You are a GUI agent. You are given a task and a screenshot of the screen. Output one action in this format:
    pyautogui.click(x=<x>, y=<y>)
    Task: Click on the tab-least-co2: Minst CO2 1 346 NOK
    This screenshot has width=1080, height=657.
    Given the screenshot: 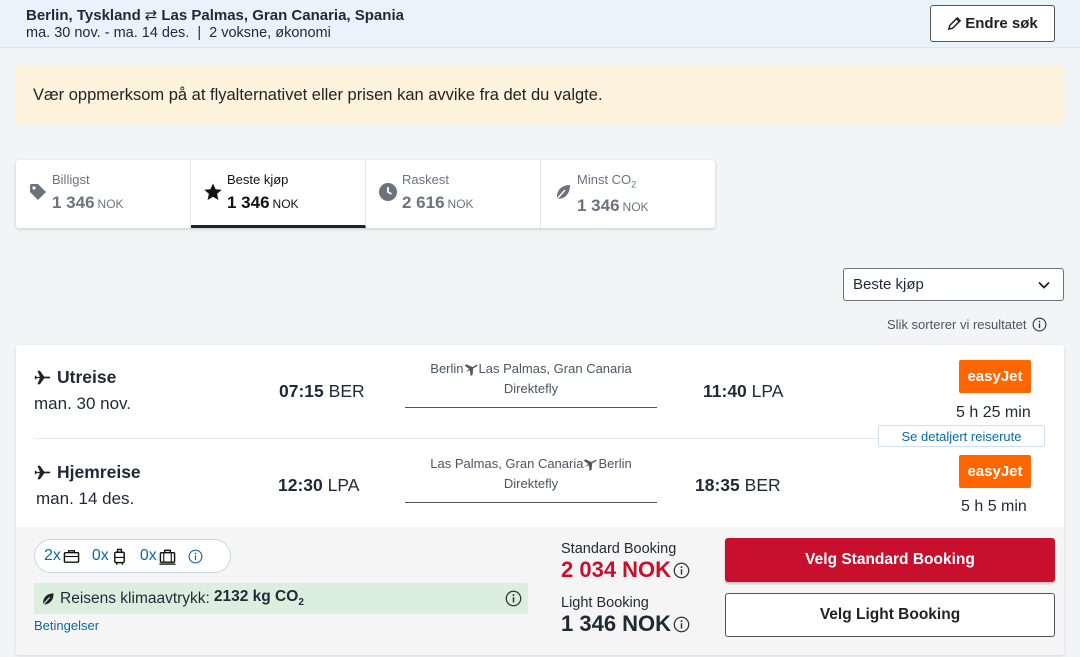 What is the action you would take?
    pyautogui.click(x=628, y=194)
    